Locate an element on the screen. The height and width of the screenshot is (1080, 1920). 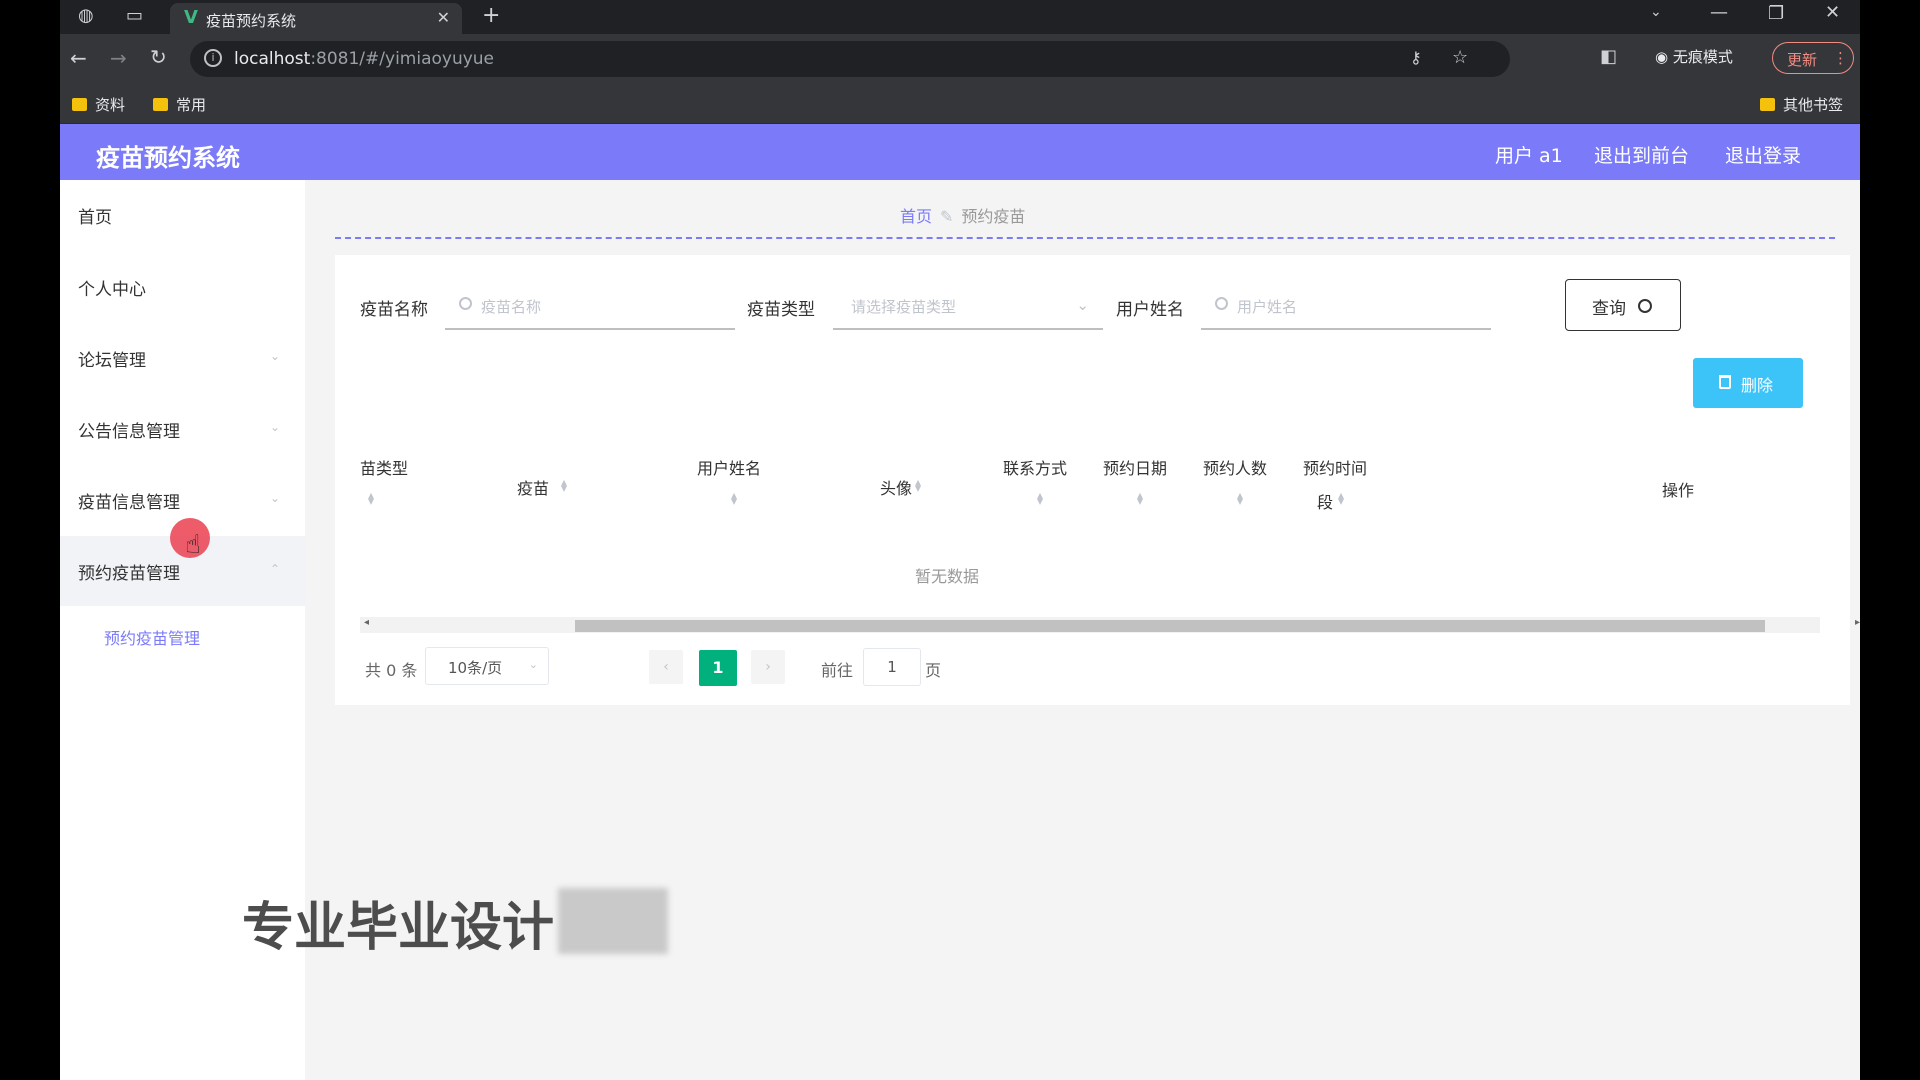
url-input: i localhost:8081/#/yimiaoyuyue ⚷ ☆ is located at coordinates (850, 59).